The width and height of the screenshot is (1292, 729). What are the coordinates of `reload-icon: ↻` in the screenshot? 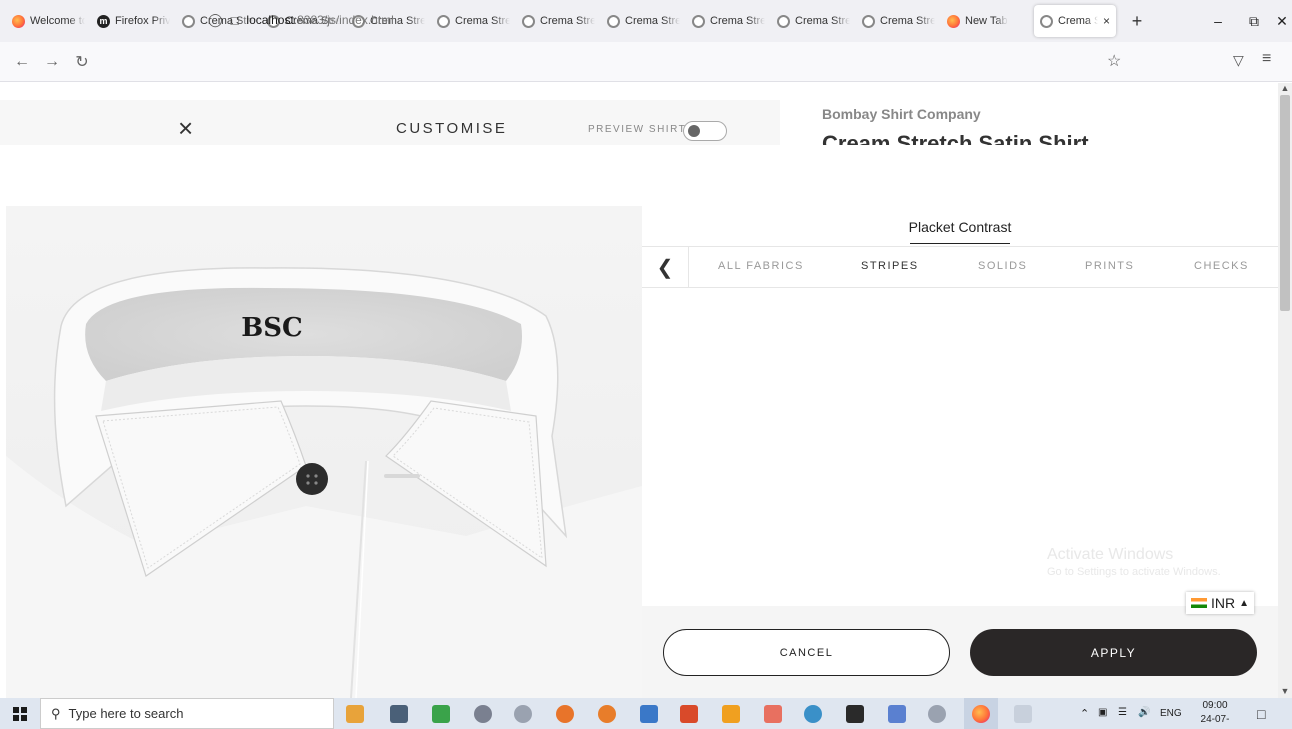 It's located at (82, 62).